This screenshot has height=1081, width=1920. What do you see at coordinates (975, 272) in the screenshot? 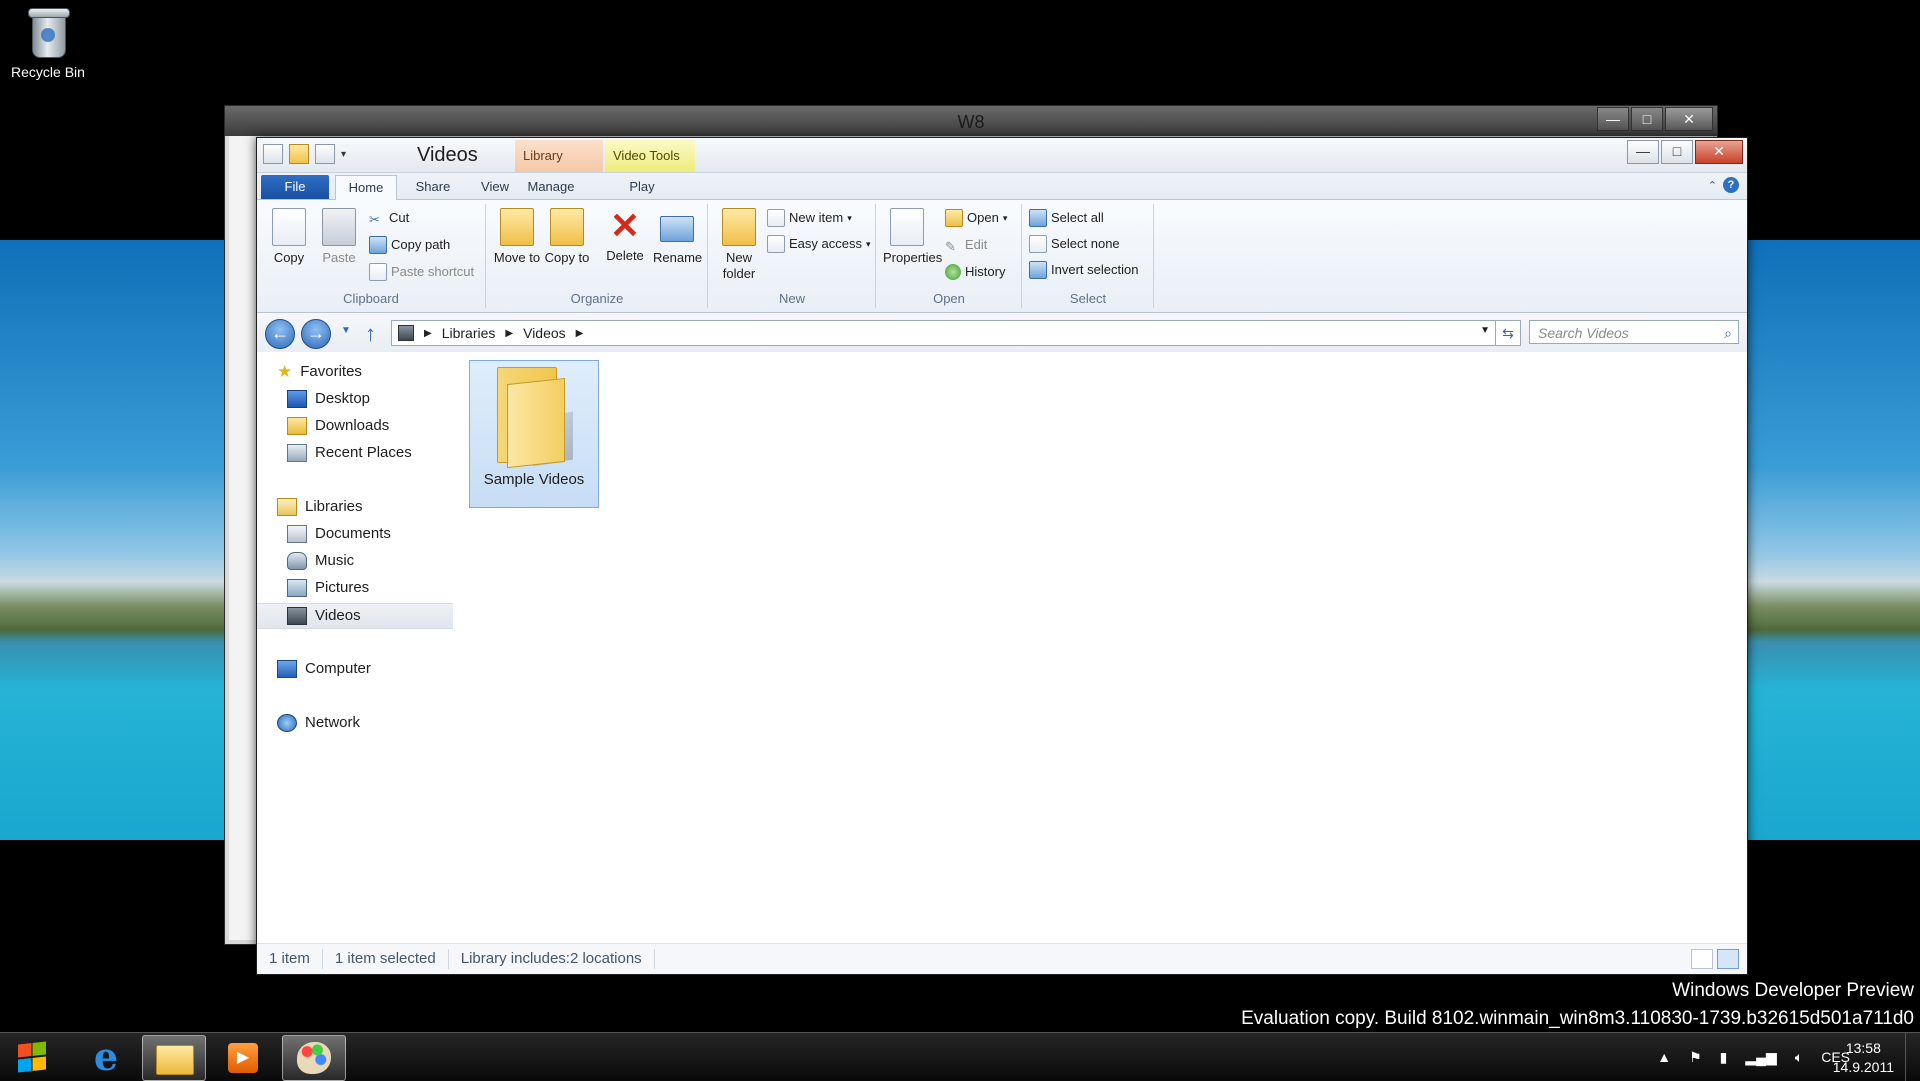
I see `history-button: History` at bounding box center [975, 272].